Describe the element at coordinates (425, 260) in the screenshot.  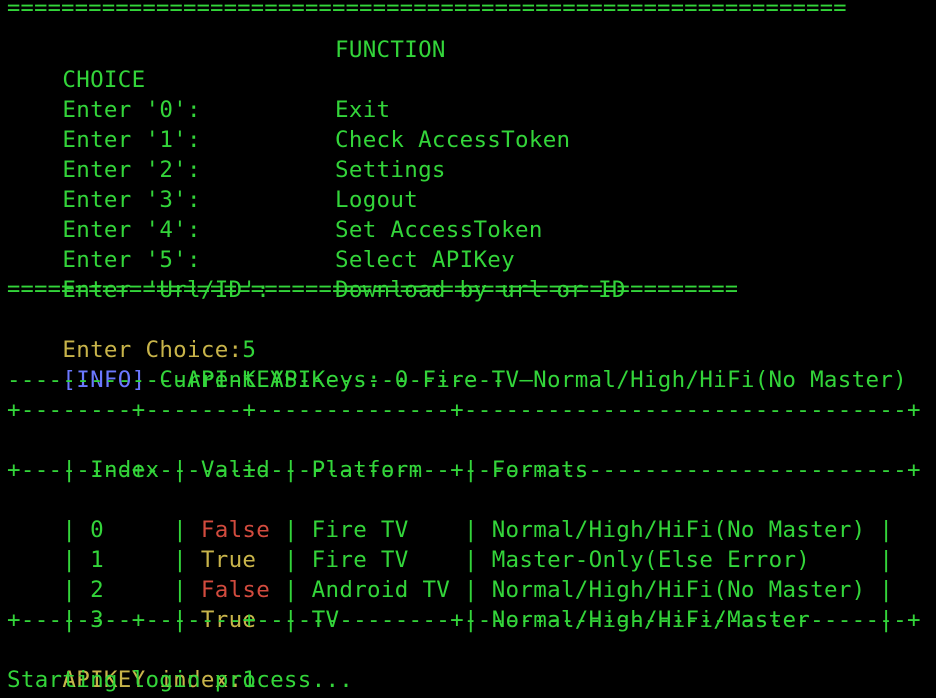
I see `menu-function: Select APIKey` at that location.